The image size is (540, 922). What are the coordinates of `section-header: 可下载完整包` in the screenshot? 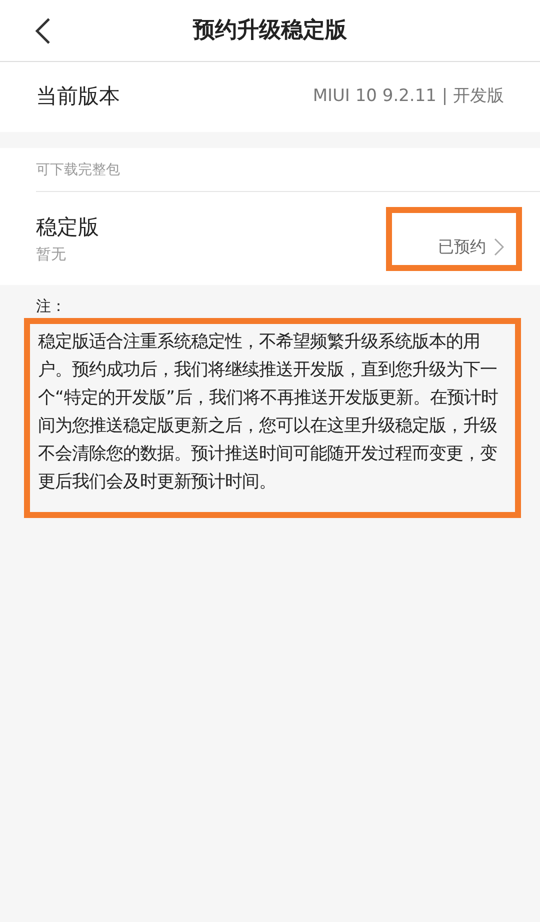 It's located at (288, 170).